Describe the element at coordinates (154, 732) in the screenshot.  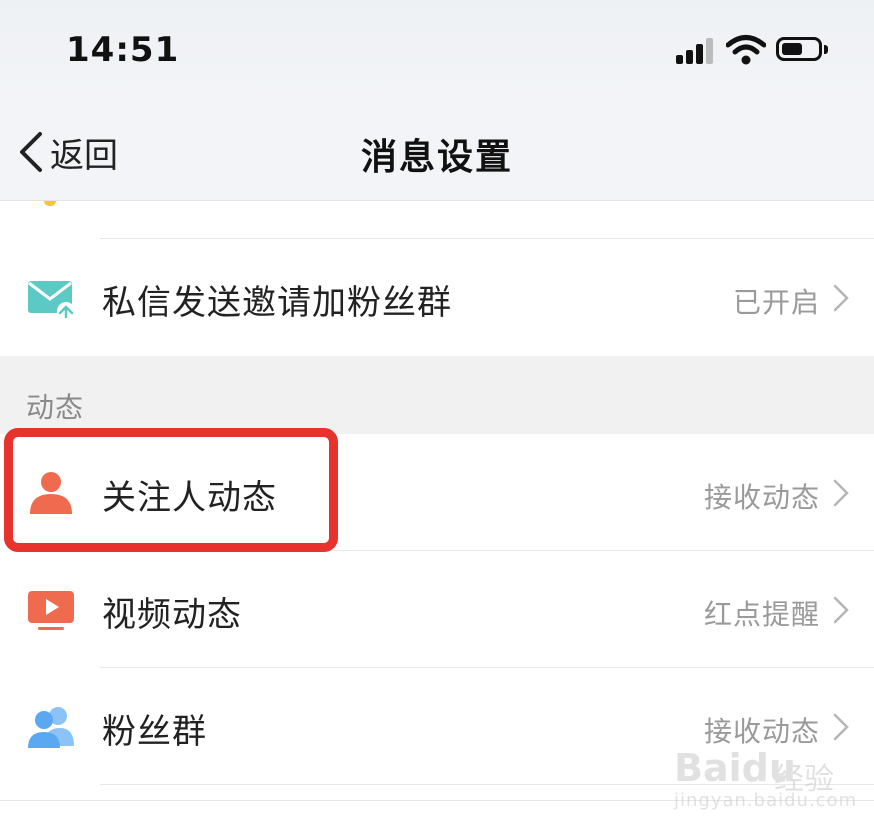
I see `row-label: 粉丝群` at that location.